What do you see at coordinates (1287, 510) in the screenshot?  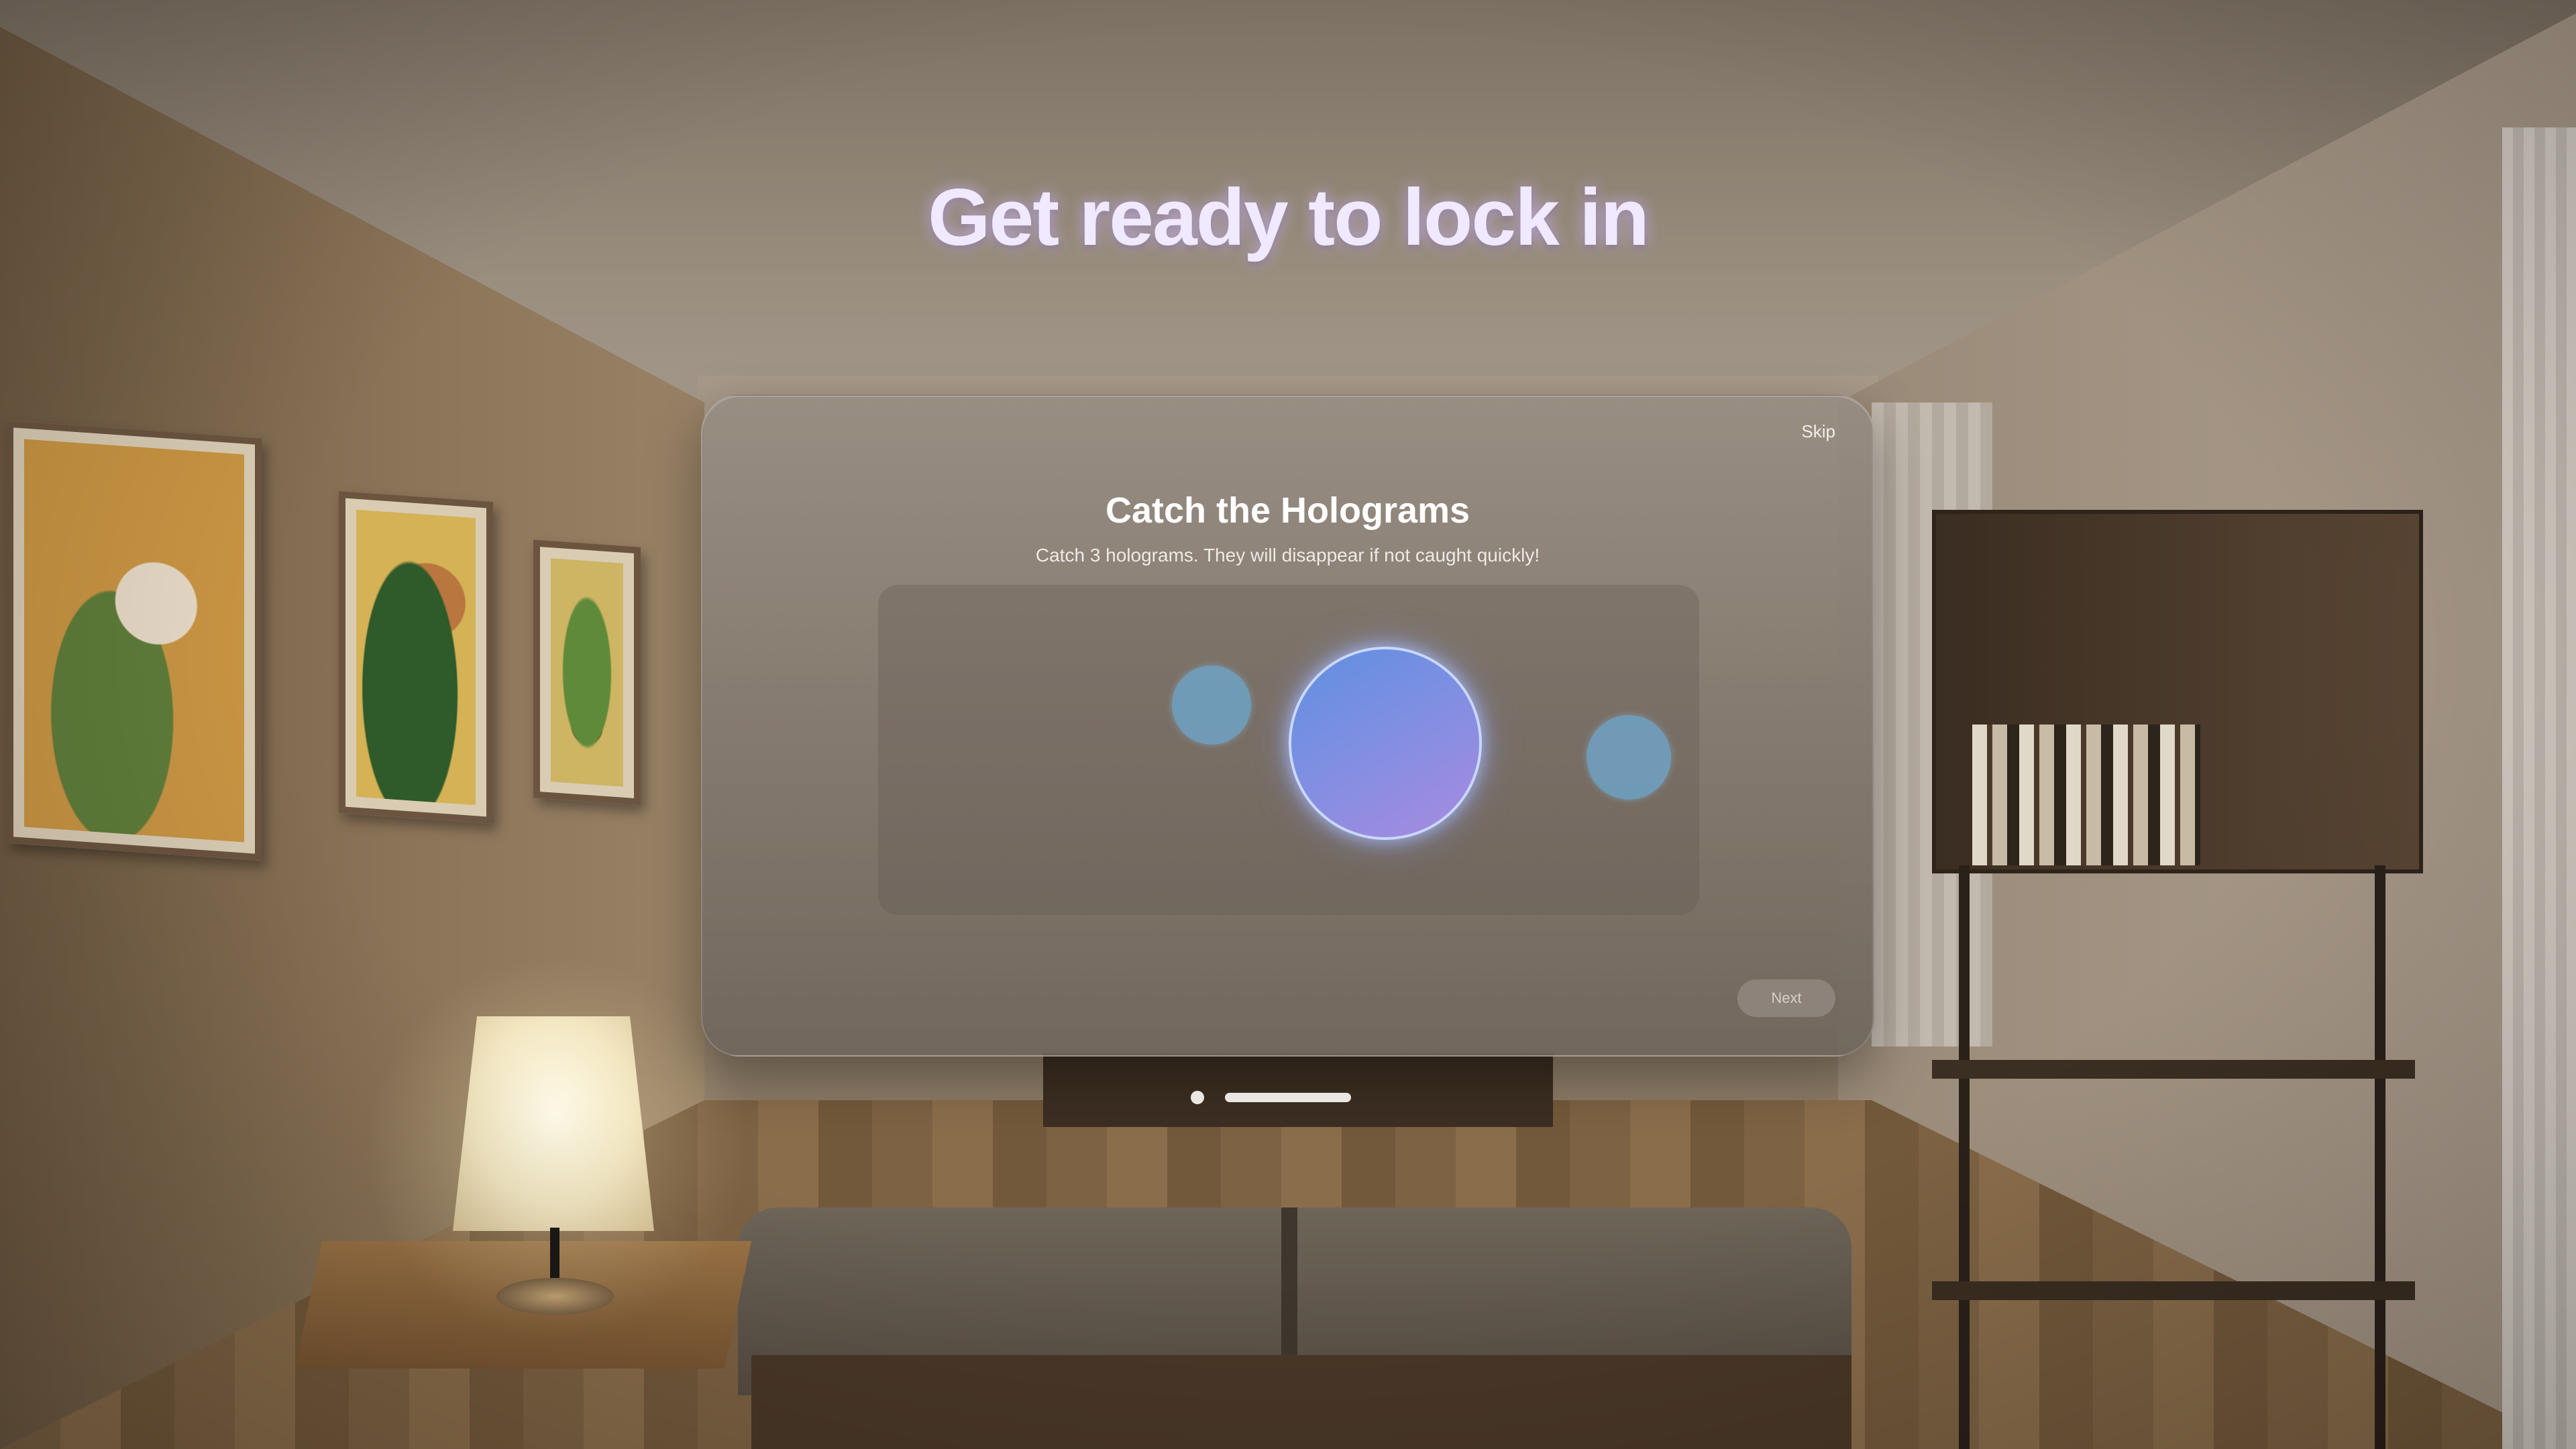 I see `window-title: Catch the Holograms` at bounding box center [1287, 510].